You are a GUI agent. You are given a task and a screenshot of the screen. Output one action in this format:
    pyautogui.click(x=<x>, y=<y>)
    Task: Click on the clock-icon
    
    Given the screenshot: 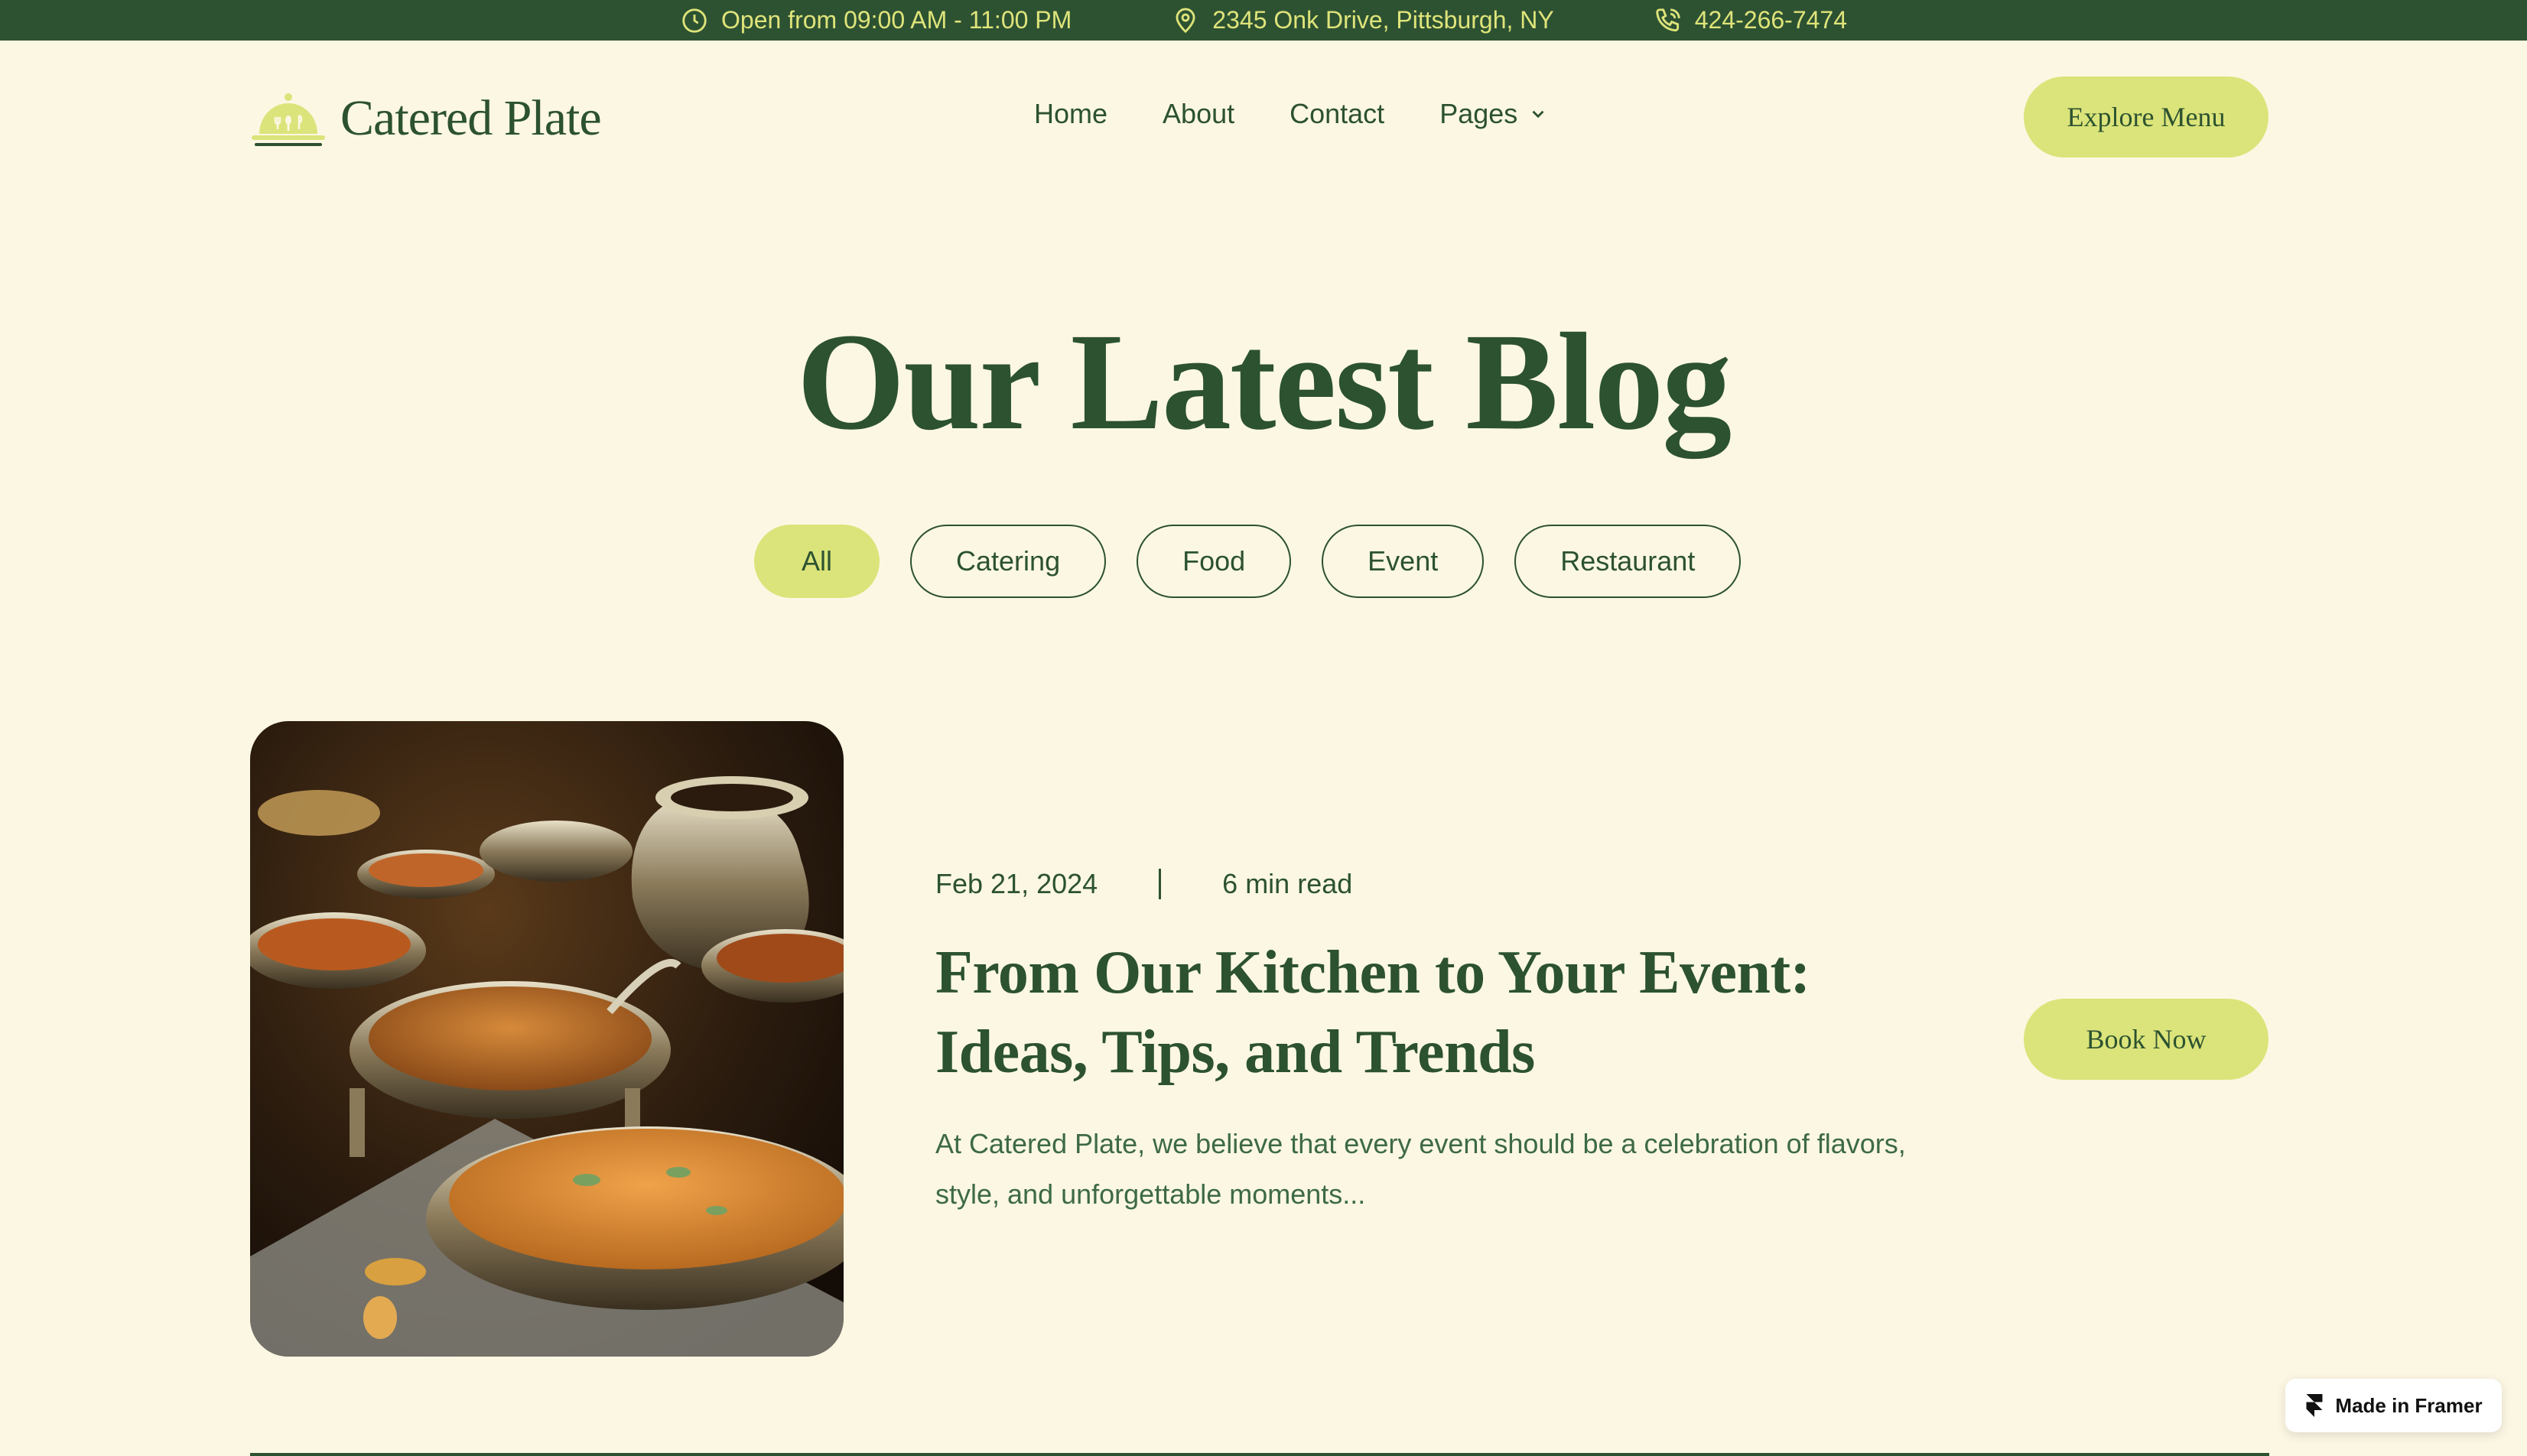 What is the action you would take?
    pyautogui.click(x=694, y=20)
    